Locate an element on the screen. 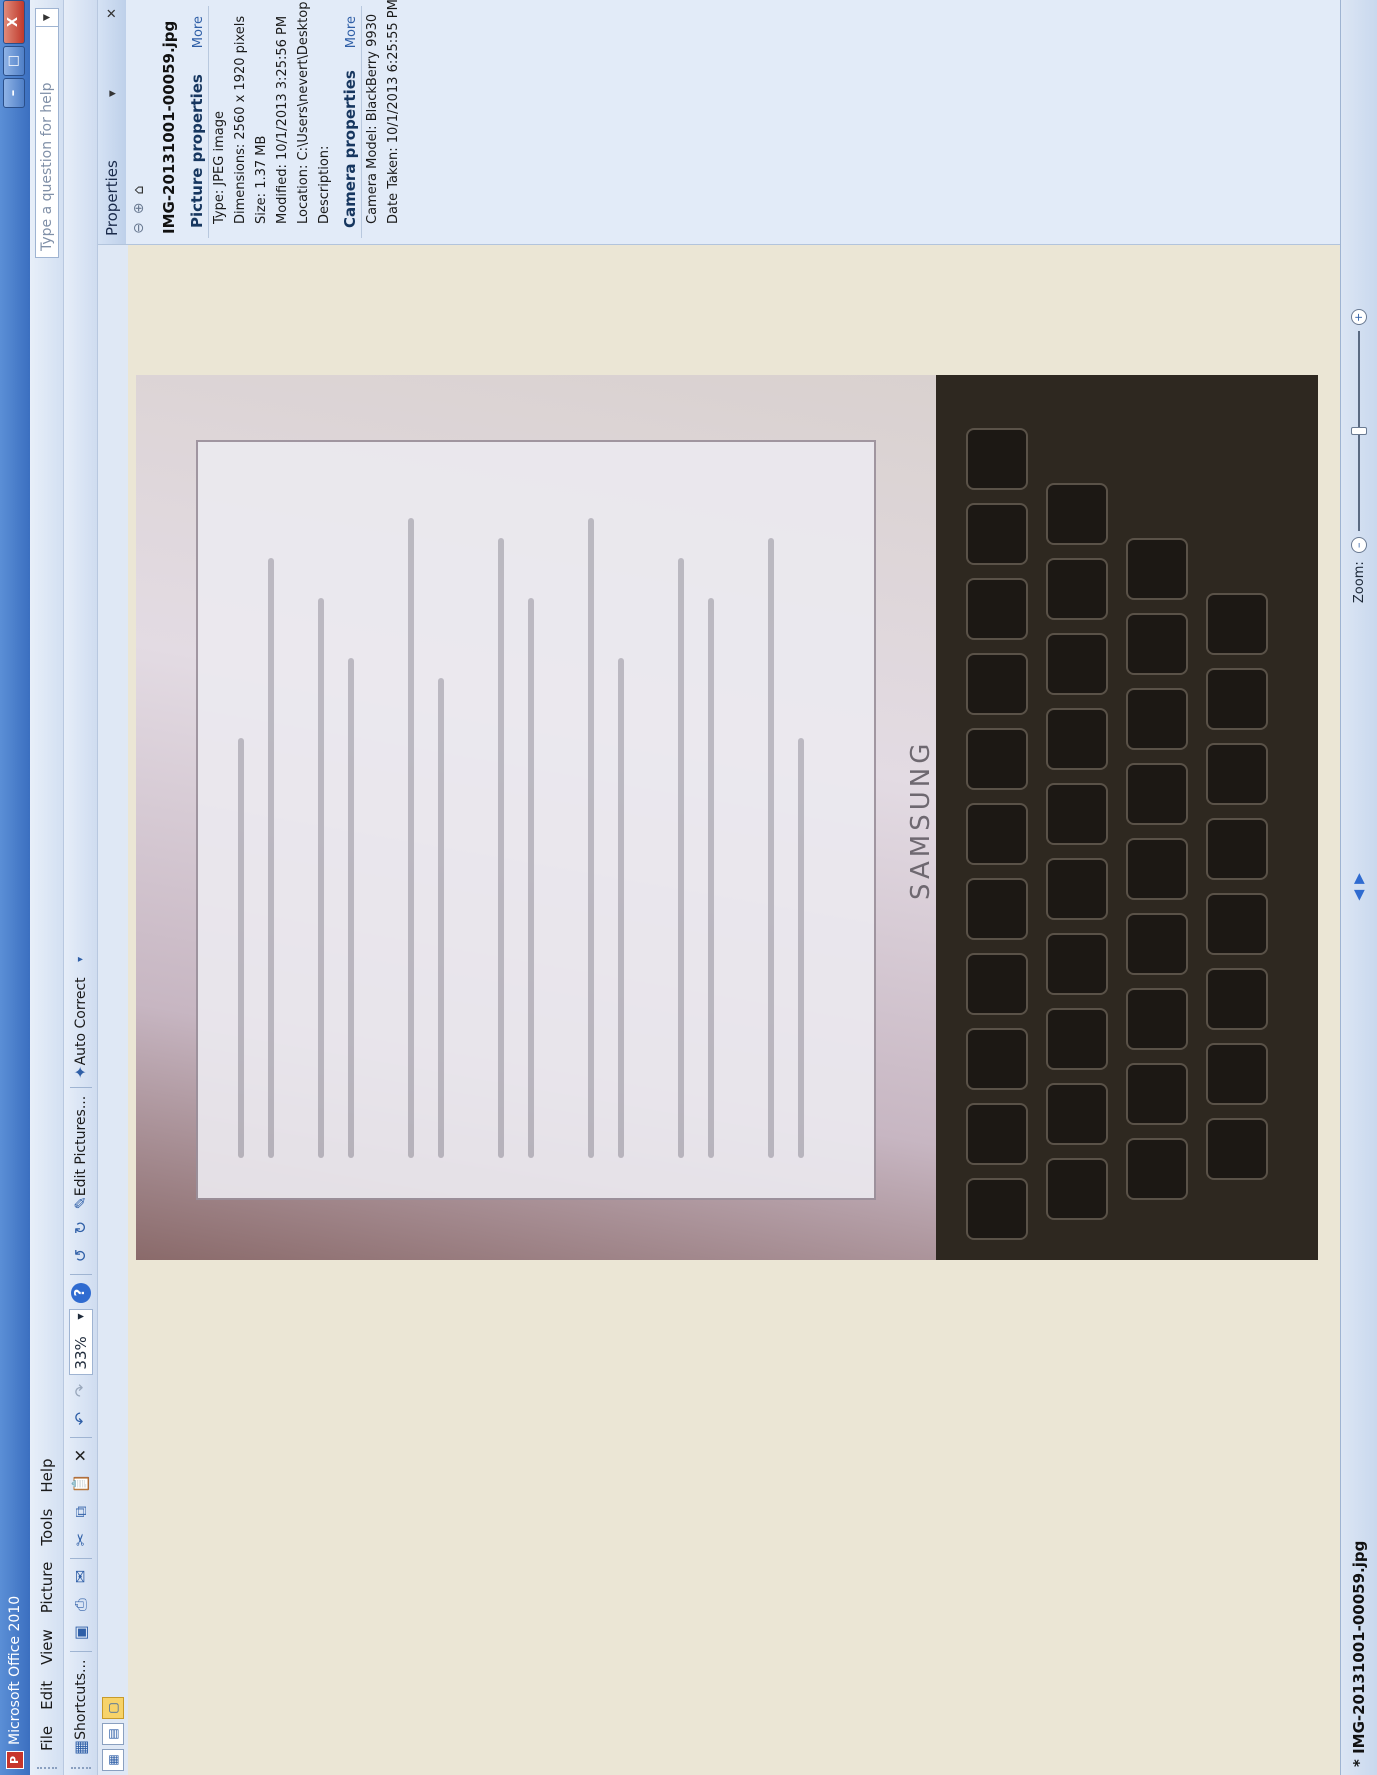  zoom-out-icon: – is located at coordinates (1359, 545).